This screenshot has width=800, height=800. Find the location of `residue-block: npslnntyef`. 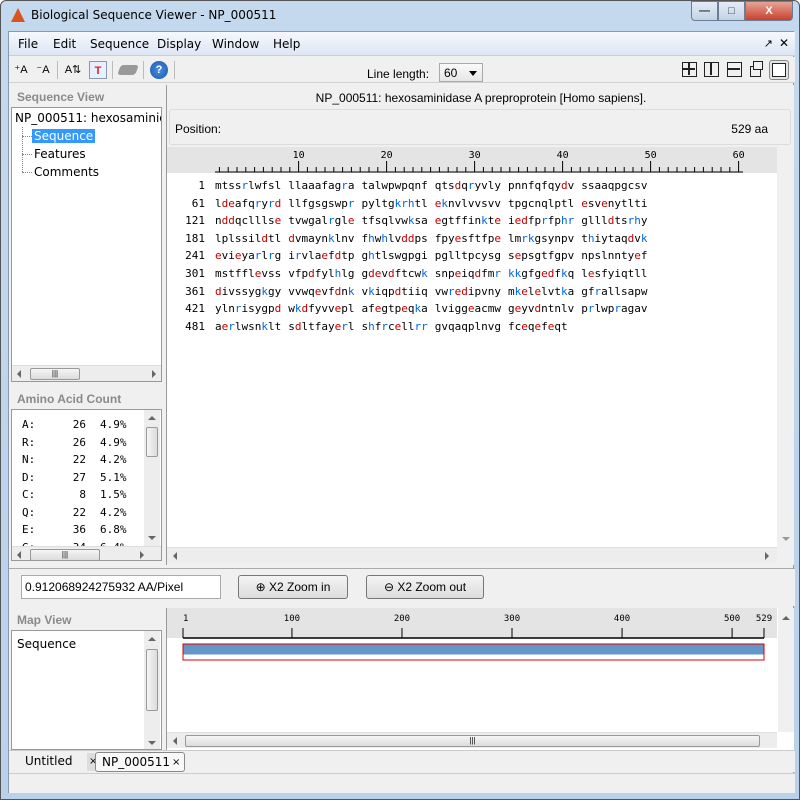

residue-block: npslnntyef is located at coordinates (614, 255).